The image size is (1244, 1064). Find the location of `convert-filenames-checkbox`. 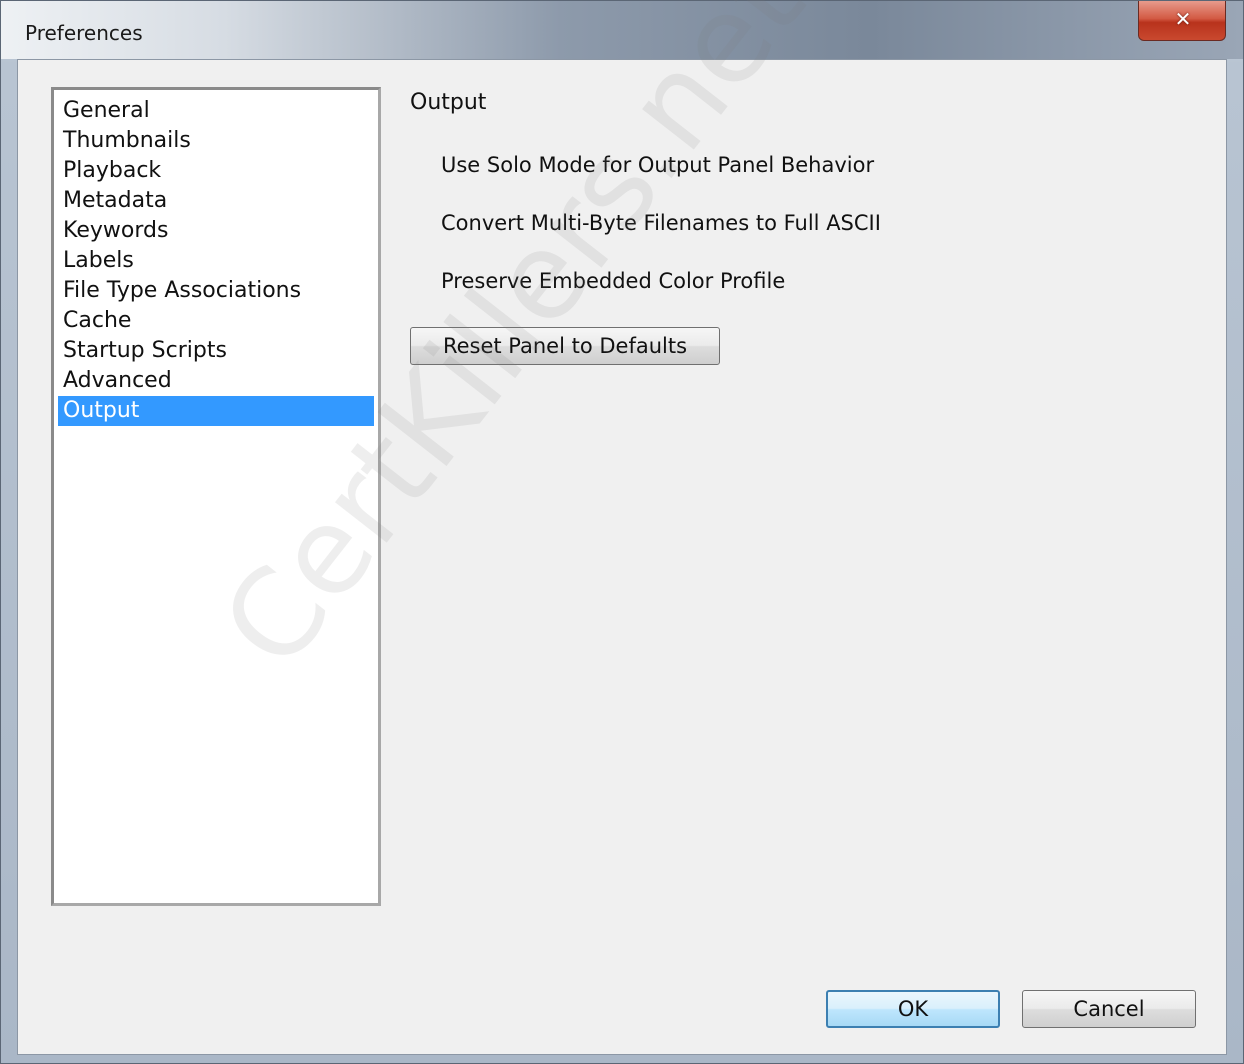

convert-filenames-checkbox is located at coordinates (418, 223).